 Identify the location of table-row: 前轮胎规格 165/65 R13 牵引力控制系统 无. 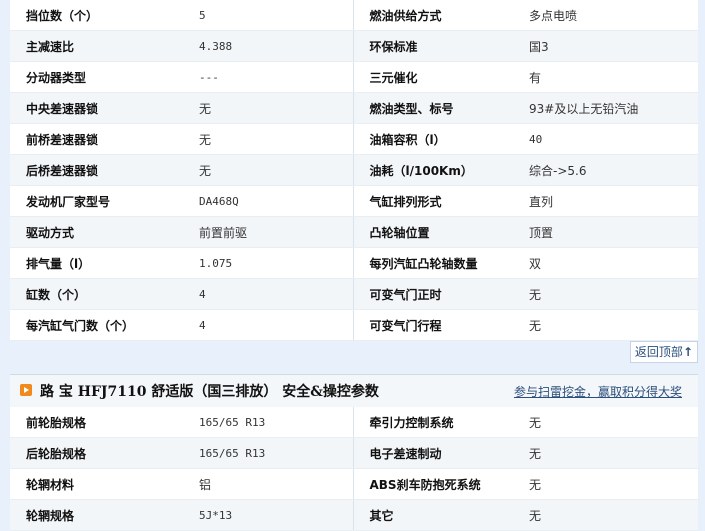
(354, 422).